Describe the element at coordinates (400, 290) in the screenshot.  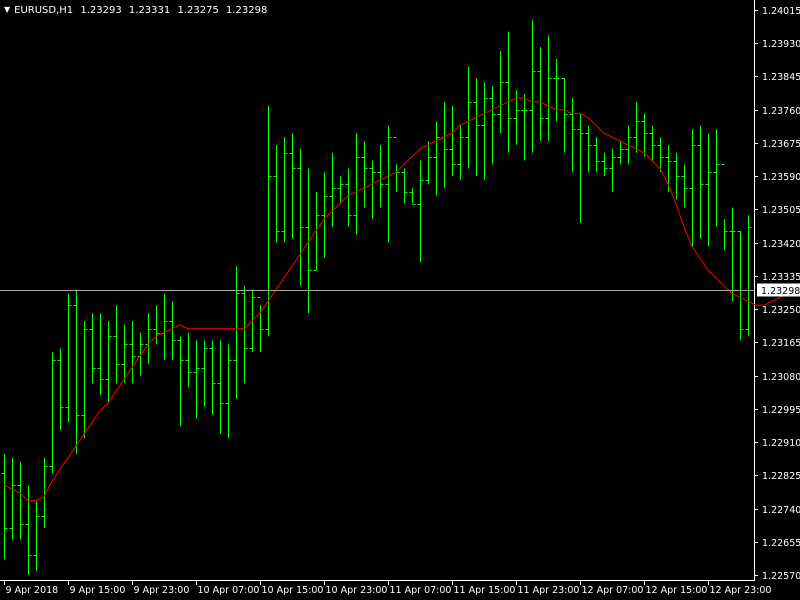
I see `bid-line-group: 1.23298` at that location.